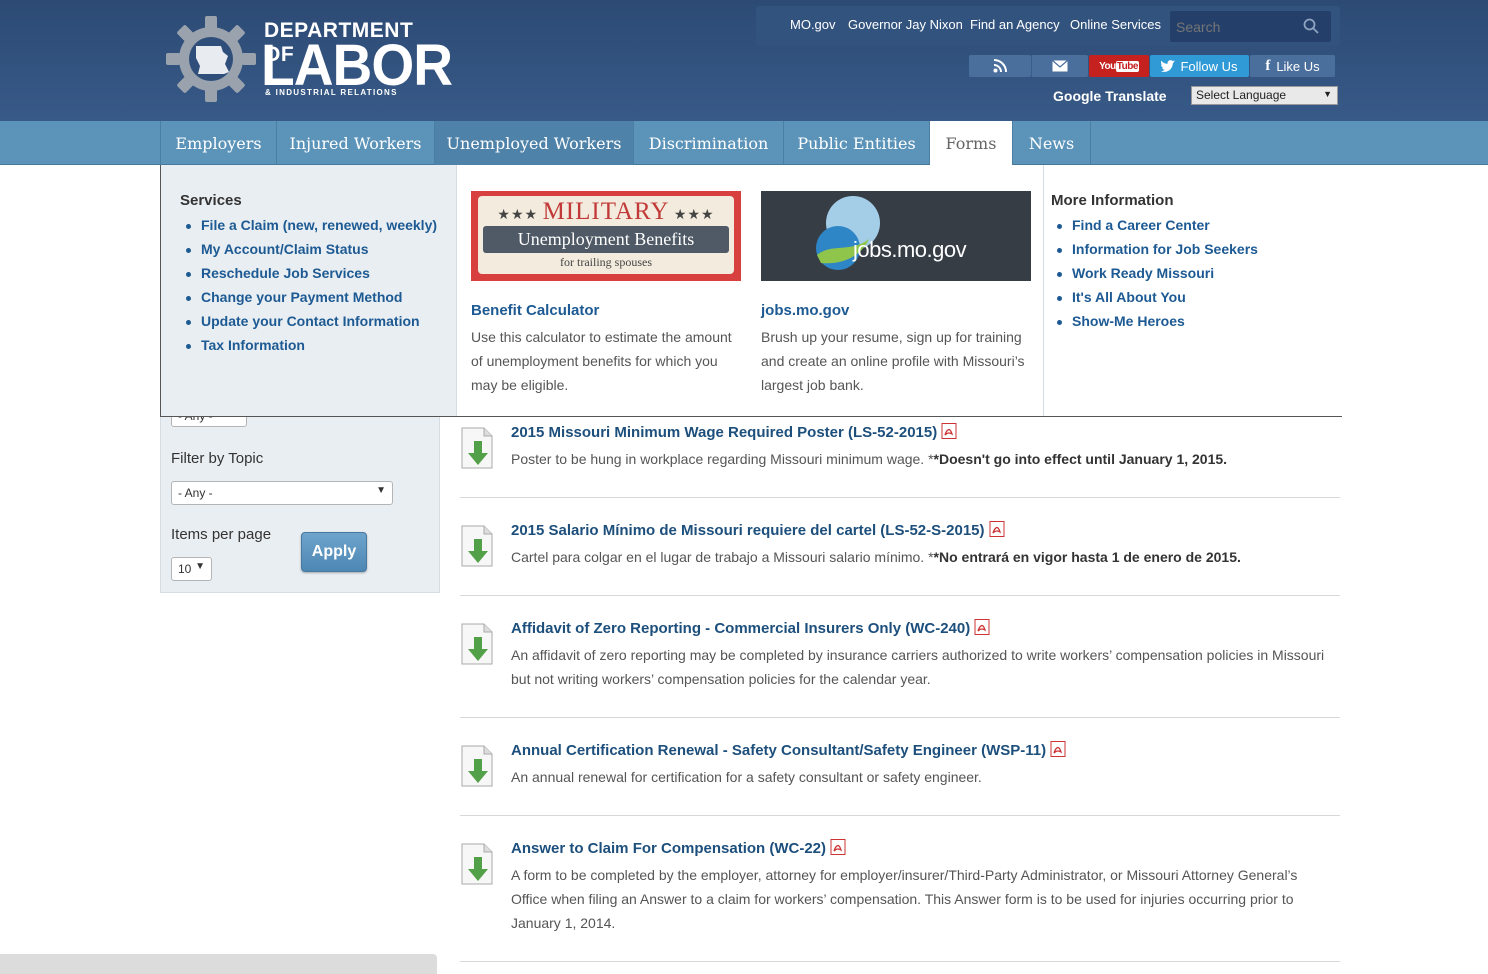 This screenshot has width=1488, height=974. I want to click on facebook-like-button: f Like Us, so click(1292, 66).